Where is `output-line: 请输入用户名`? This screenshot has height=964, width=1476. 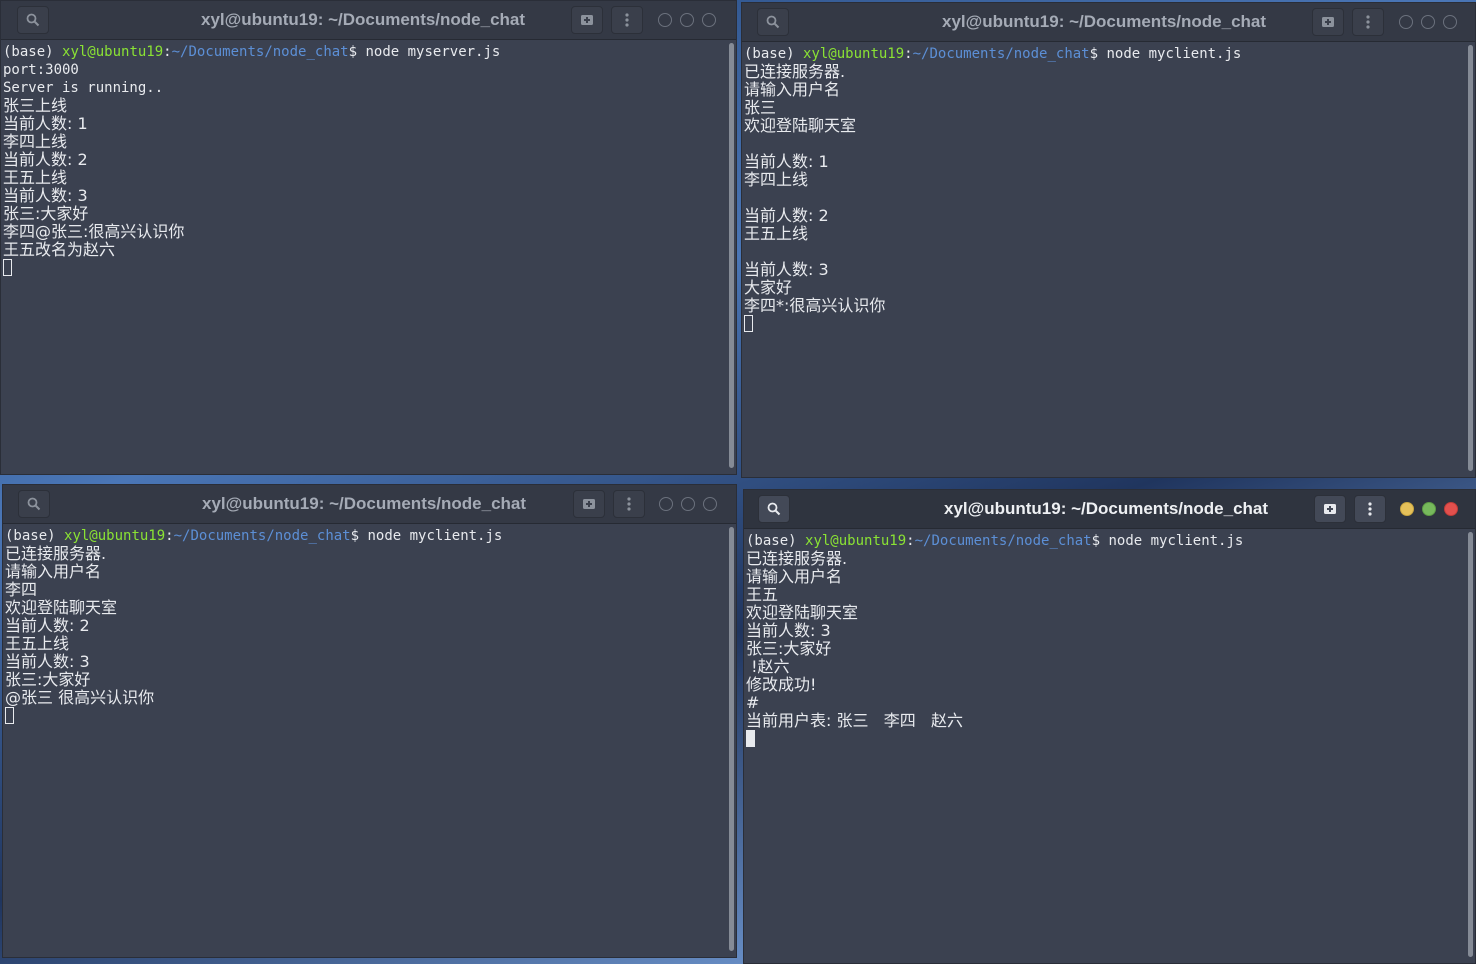 output-line: 请输入用户名 is located at coordinates (53, 571).